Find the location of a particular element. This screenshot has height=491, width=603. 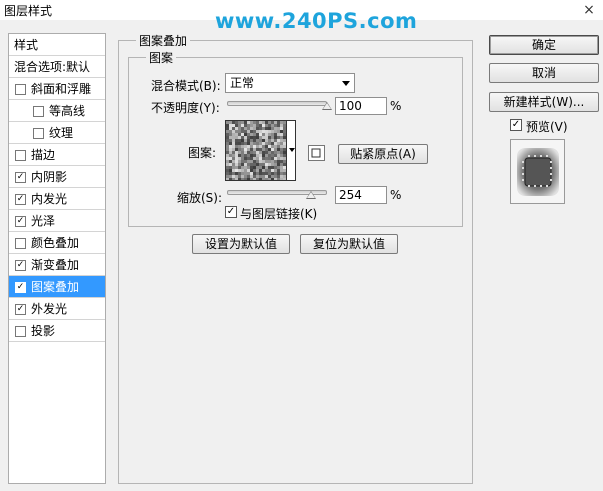

opacity-label: 不透明度(Y): is located at coordinates (185, 108).